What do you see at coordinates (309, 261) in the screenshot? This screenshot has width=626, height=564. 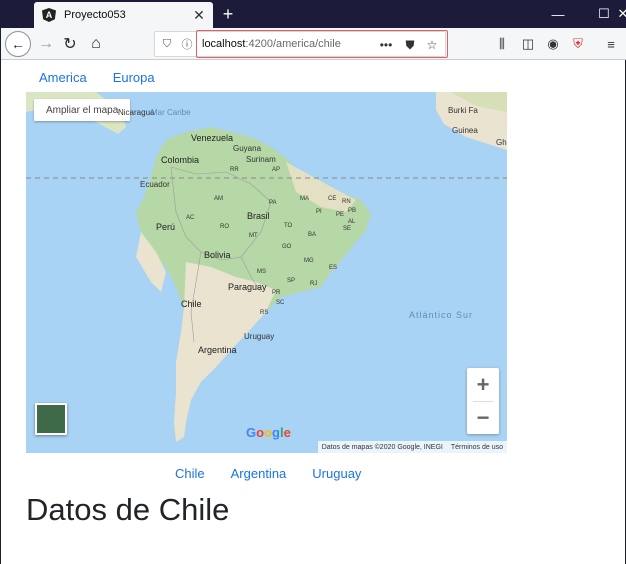 I see `map-label-mg: MG` at bounding box center [309, 261].